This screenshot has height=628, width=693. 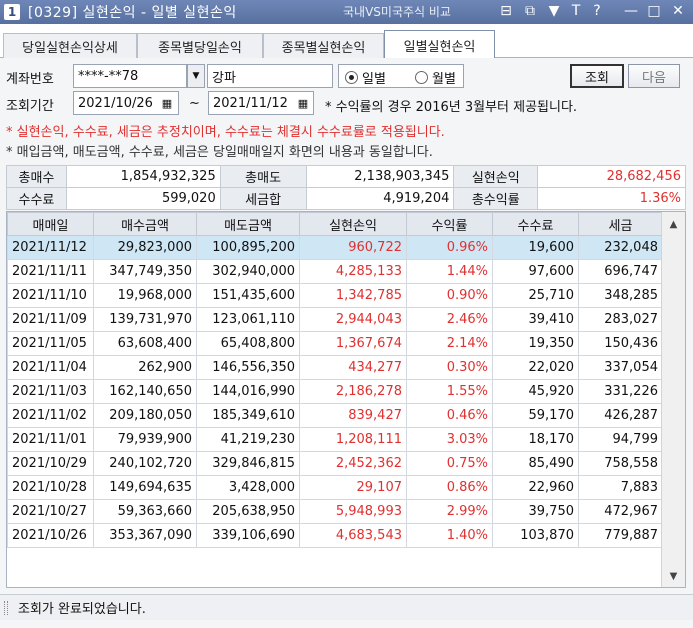 I want to click on cell-date: 2021/10/29, so click(x=50, y=463).